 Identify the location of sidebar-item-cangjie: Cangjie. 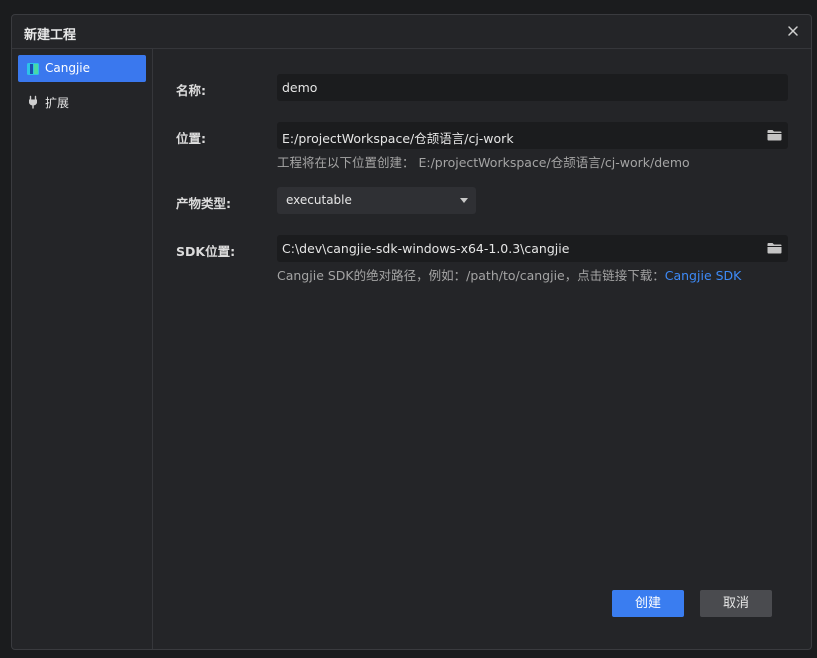
(82, 68).